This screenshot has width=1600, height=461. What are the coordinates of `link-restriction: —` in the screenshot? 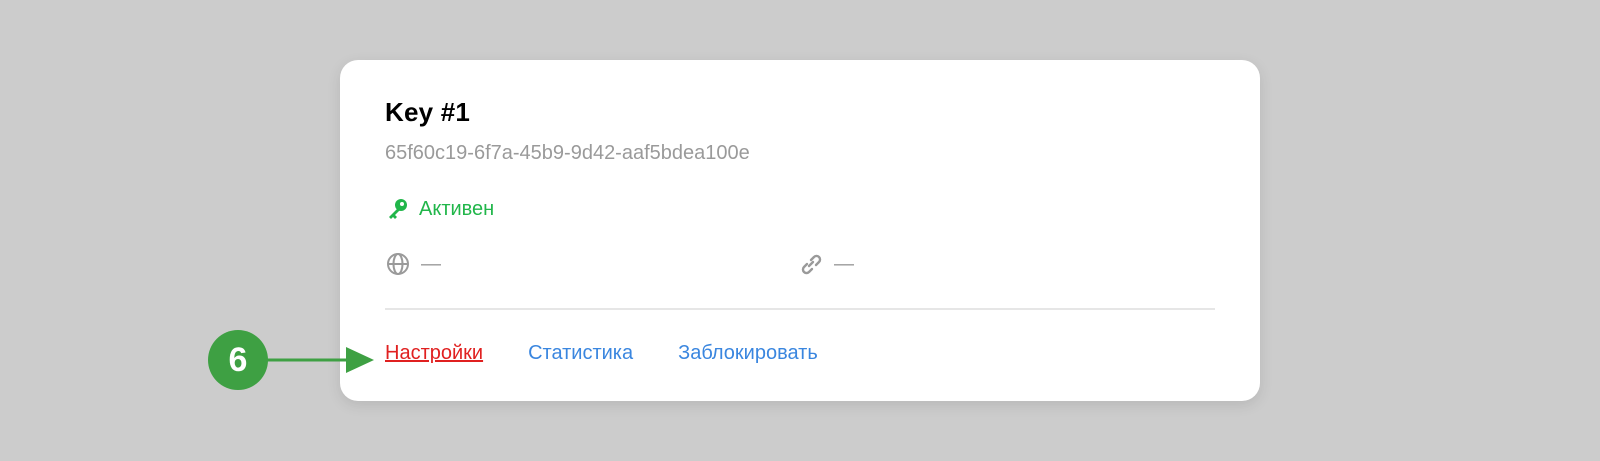 It's located at (826, 264).